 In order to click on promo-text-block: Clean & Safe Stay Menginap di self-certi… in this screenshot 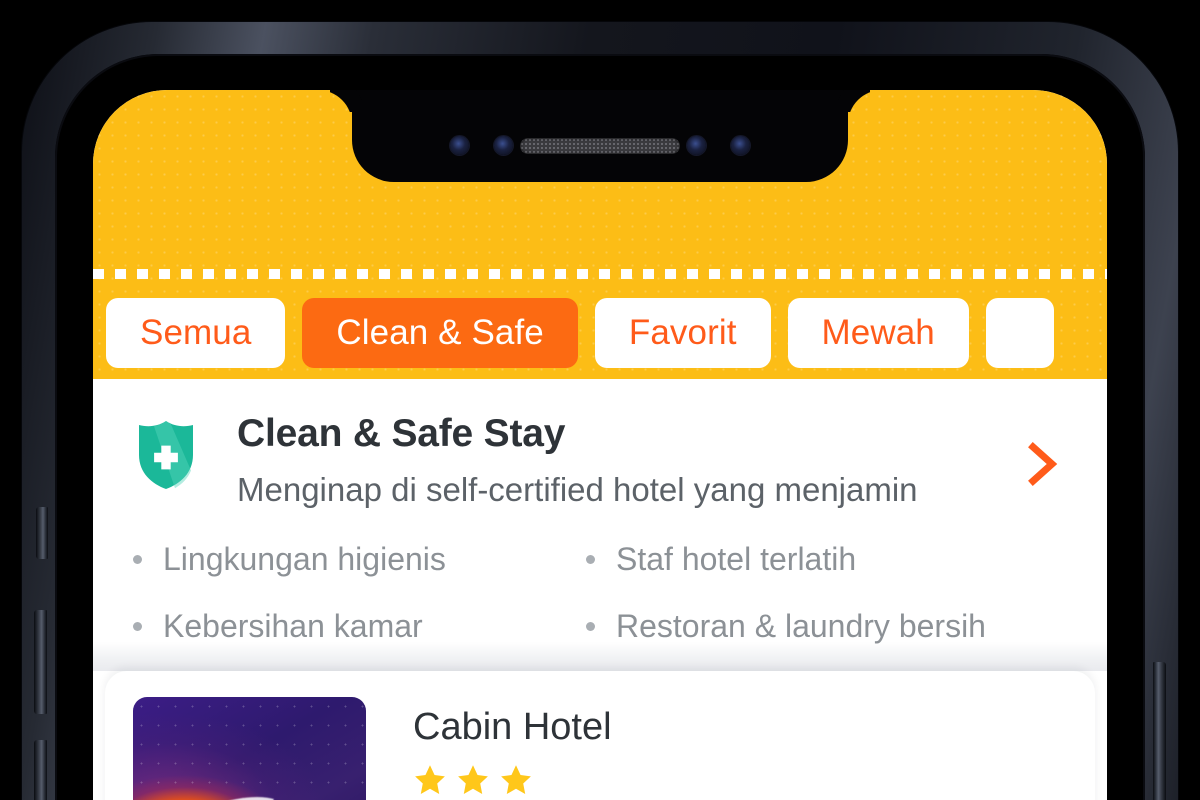, I will do `click(610, 460)`.